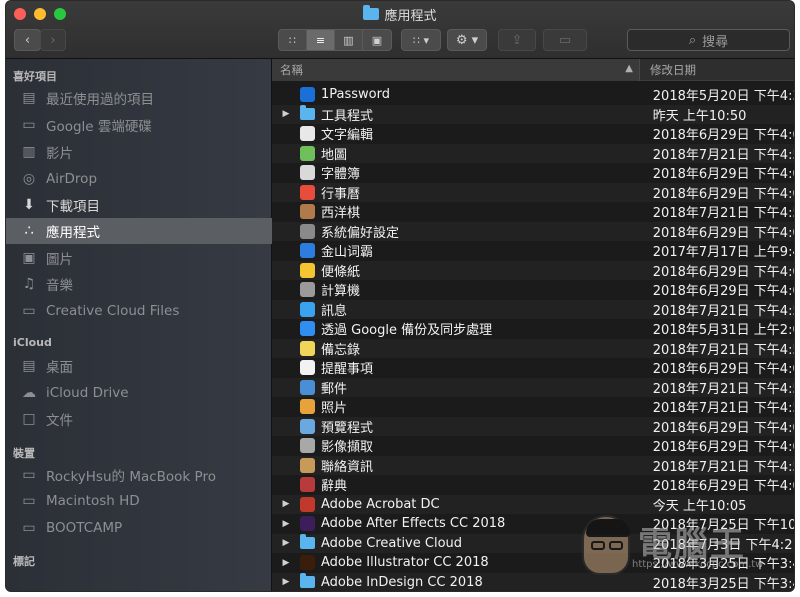 This screenshot has width=800, height=597. Describe the element at coordinates (341, 350) in the screenshot. I see `file-name: 備忘錄` at that location.